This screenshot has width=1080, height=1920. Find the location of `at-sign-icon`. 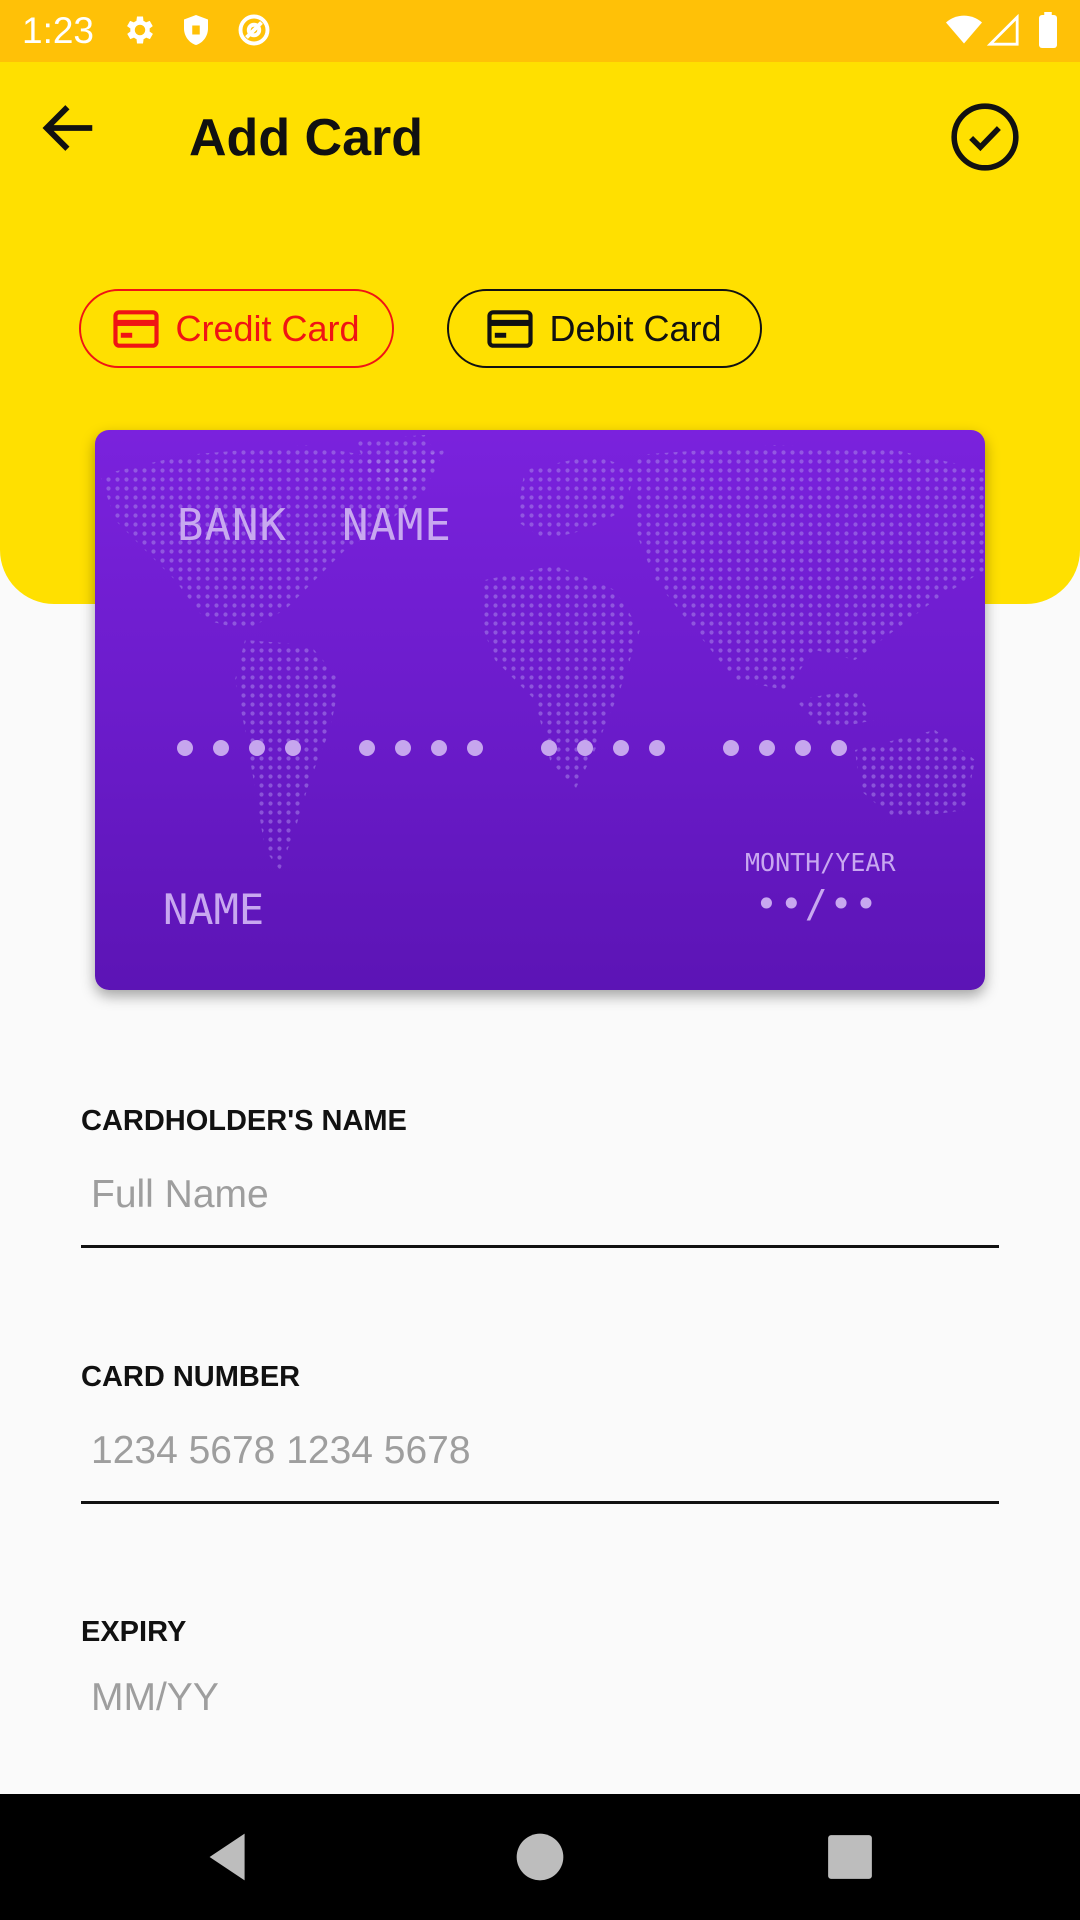

at-sign-icon is located at coordinates (254, 30).